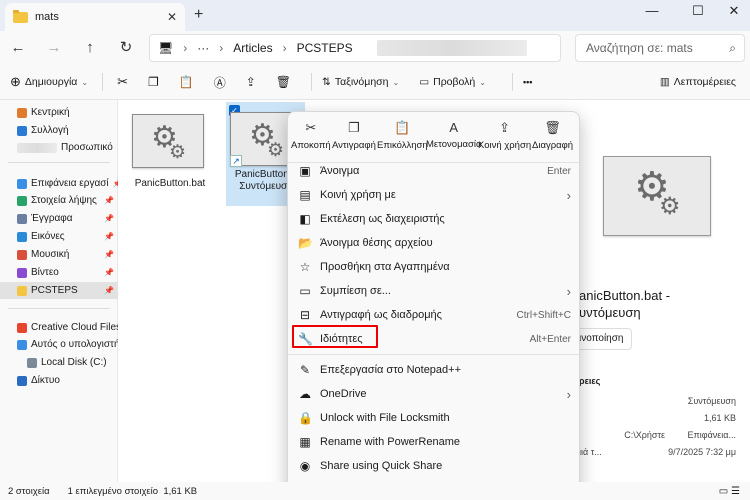 The image size is (750, 500). What do you see at coordinates (376, 243) in the screenshot?
I see `menu-item-label: Άνοιγμα θέσης αρχείου` at bounding box center [376, 243].